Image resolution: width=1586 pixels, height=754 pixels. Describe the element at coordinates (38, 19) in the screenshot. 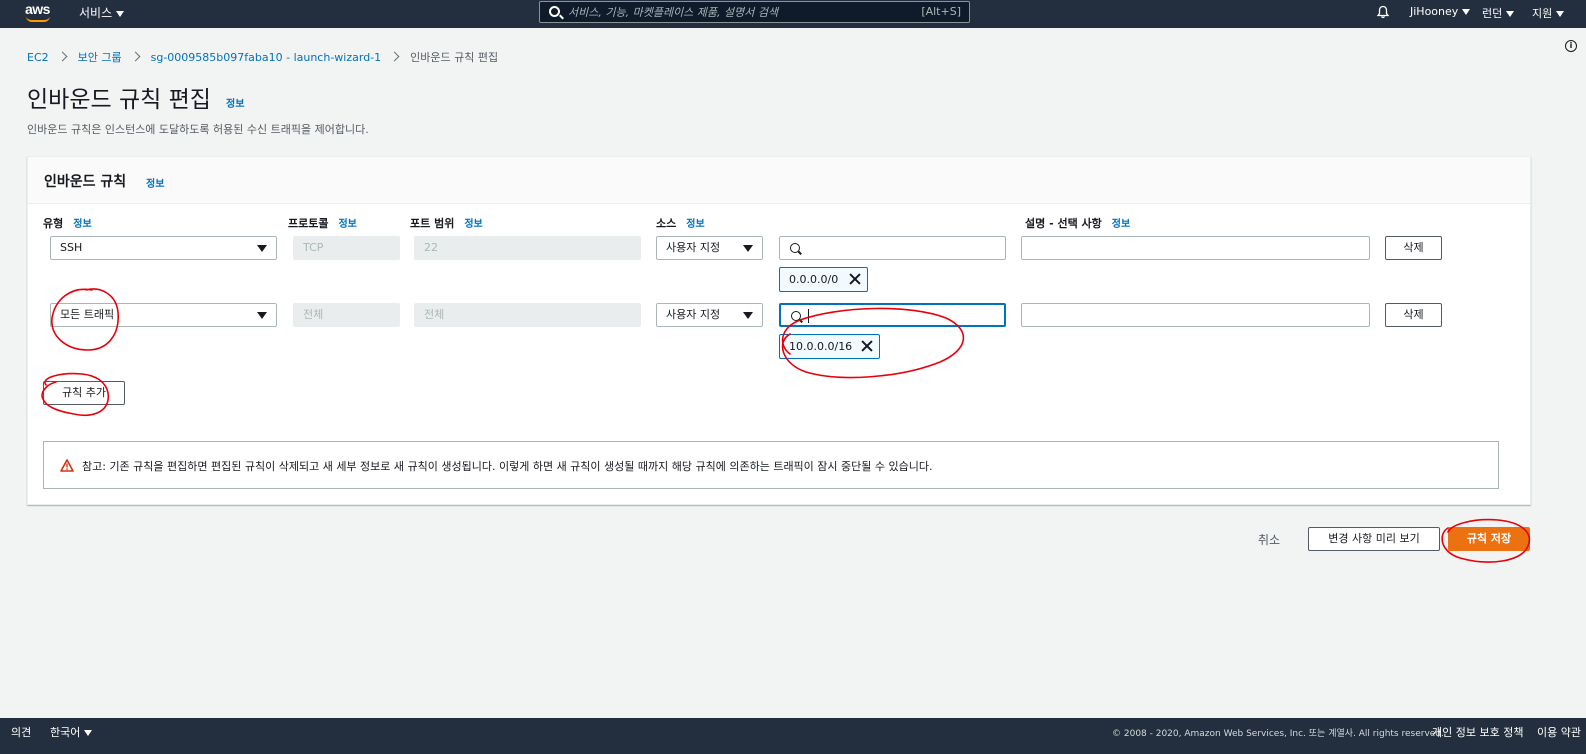

I see `aws-smile-icon` at that location.